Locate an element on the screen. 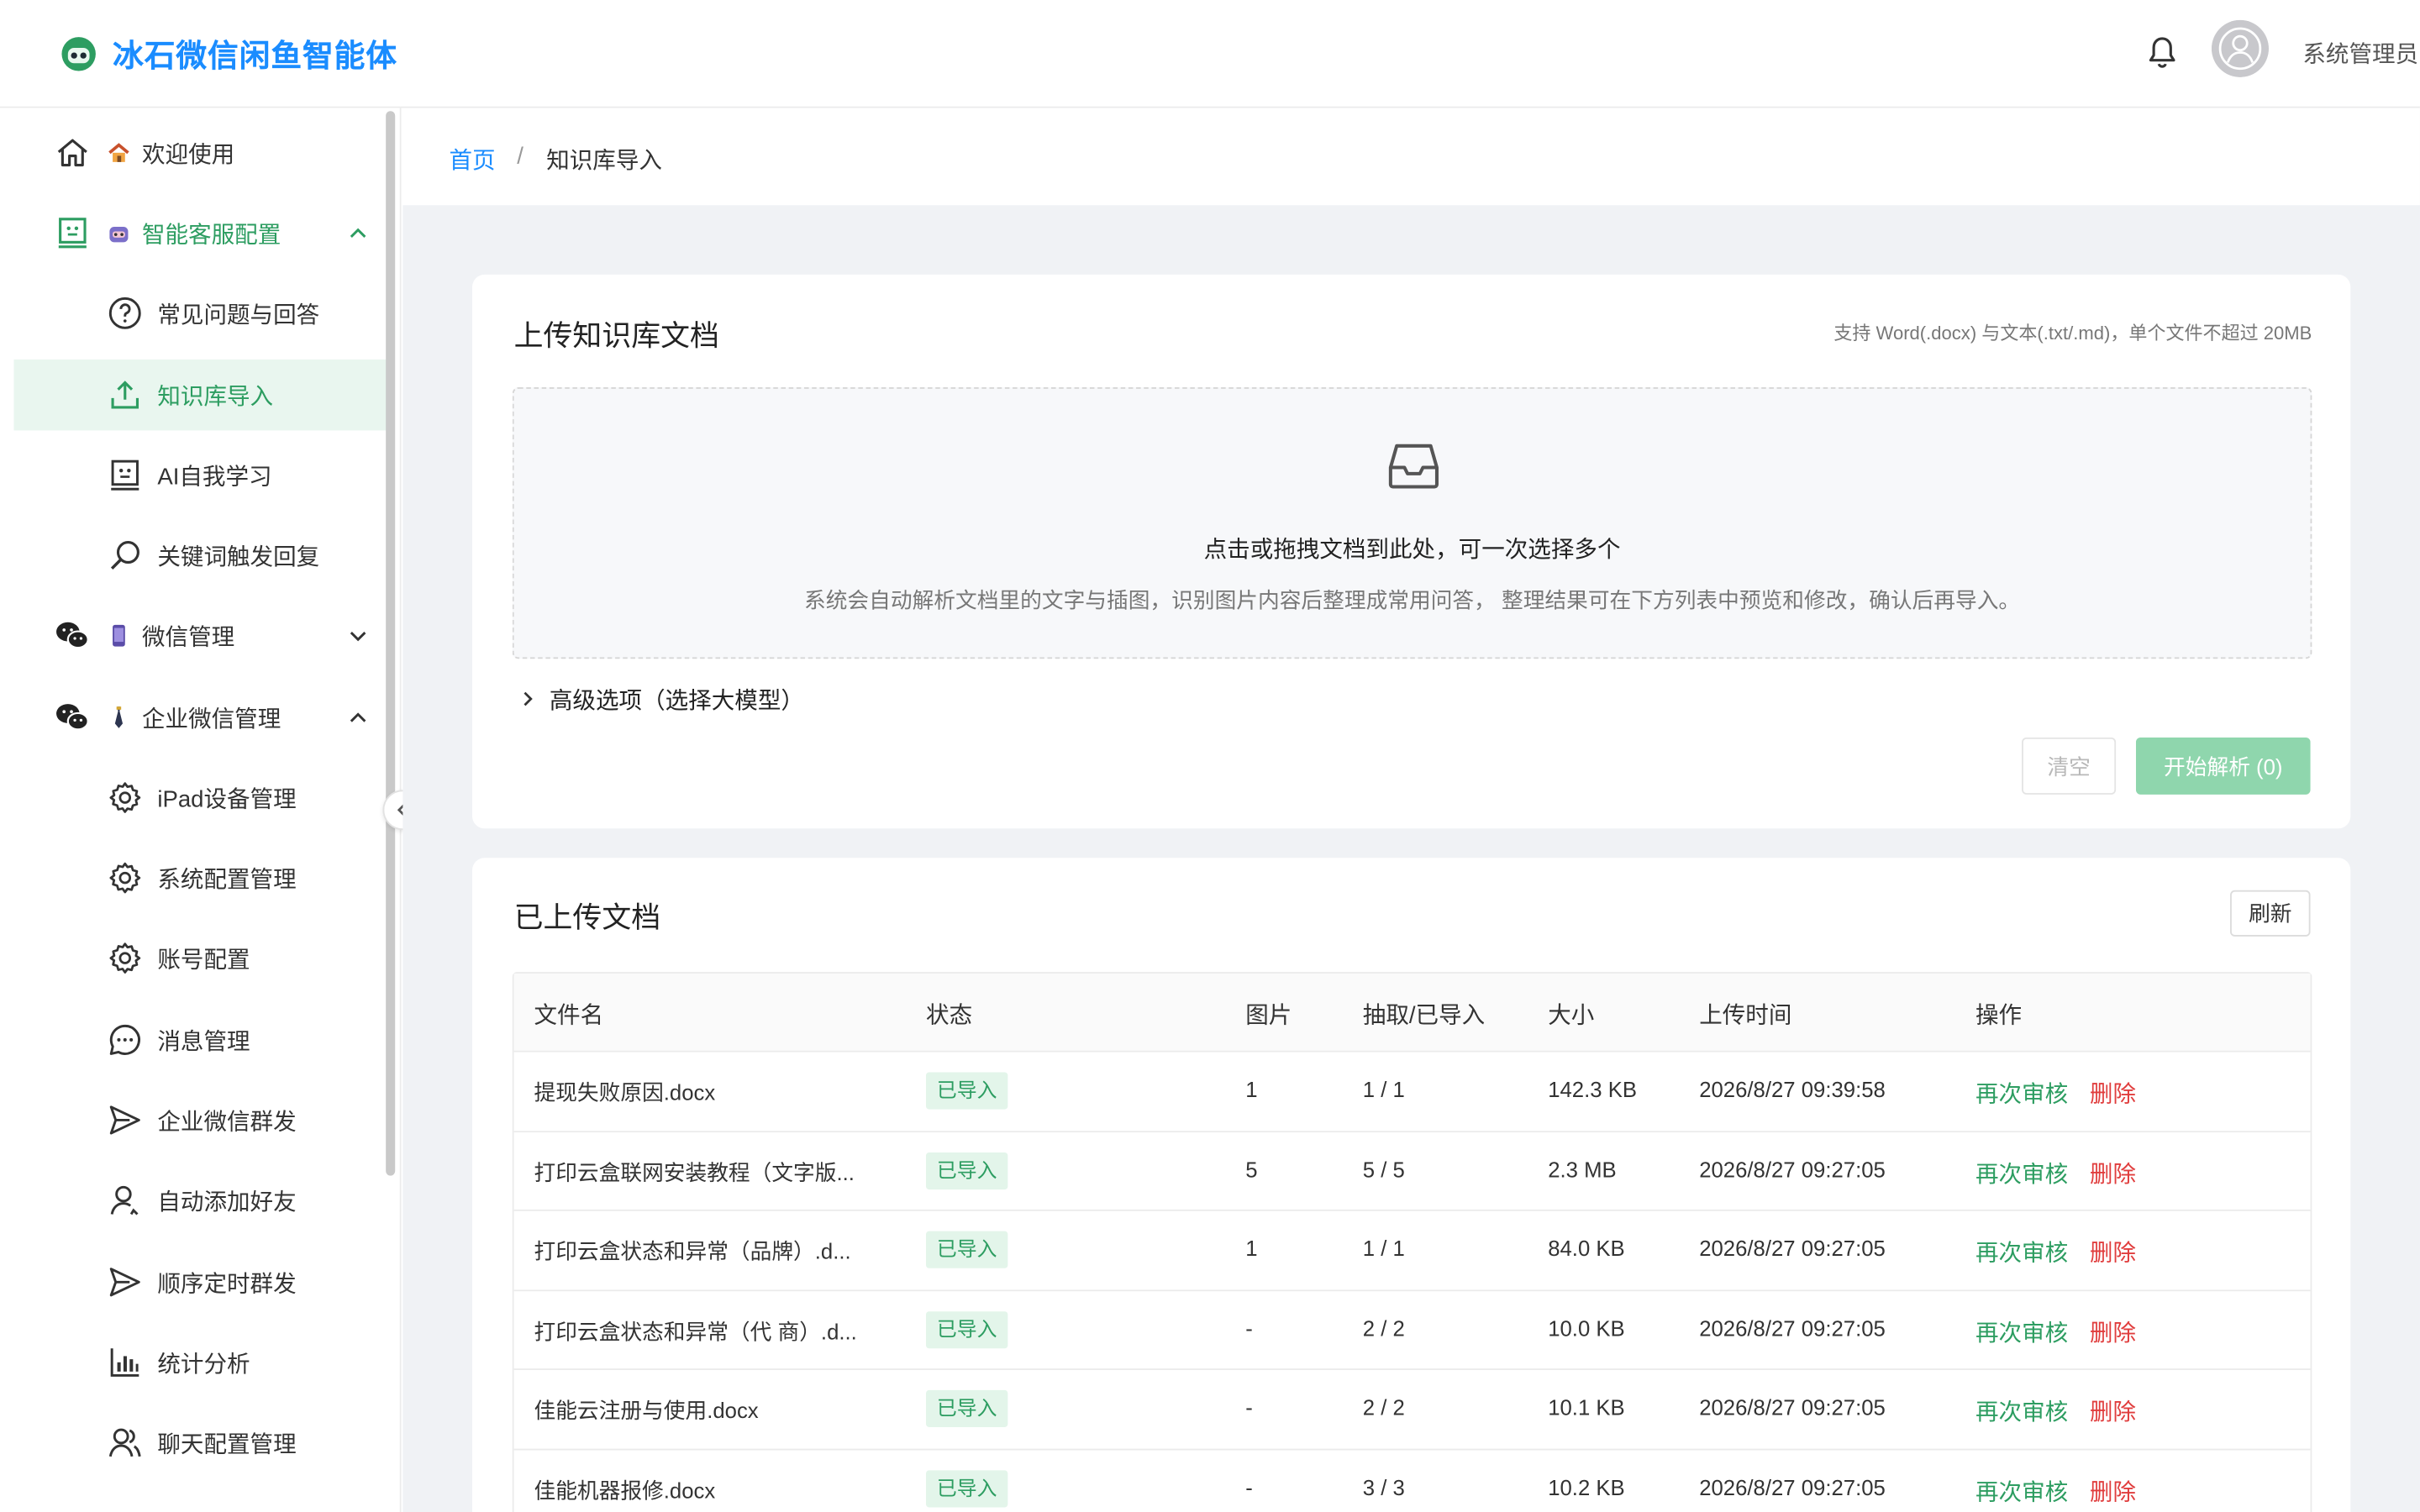 The width and height of the screenshot is (2420, 1512). cell-extracted: 5 / 5 is located at coordinates (1383, 1168).